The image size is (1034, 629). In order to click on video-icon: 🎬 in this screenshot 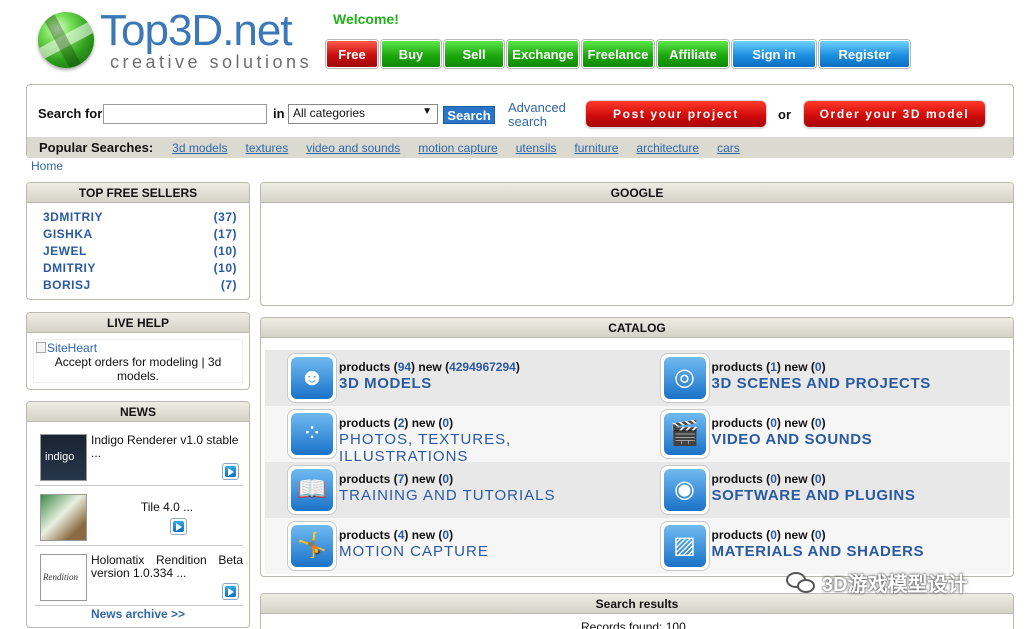, I will do `click(684, 434)`.